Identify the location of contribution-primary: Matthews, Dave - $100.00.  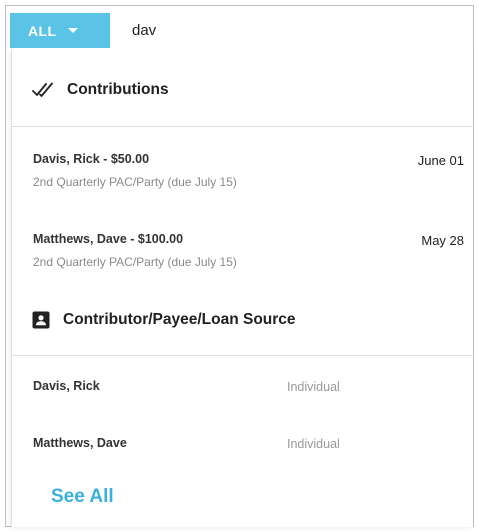
(108, 239).